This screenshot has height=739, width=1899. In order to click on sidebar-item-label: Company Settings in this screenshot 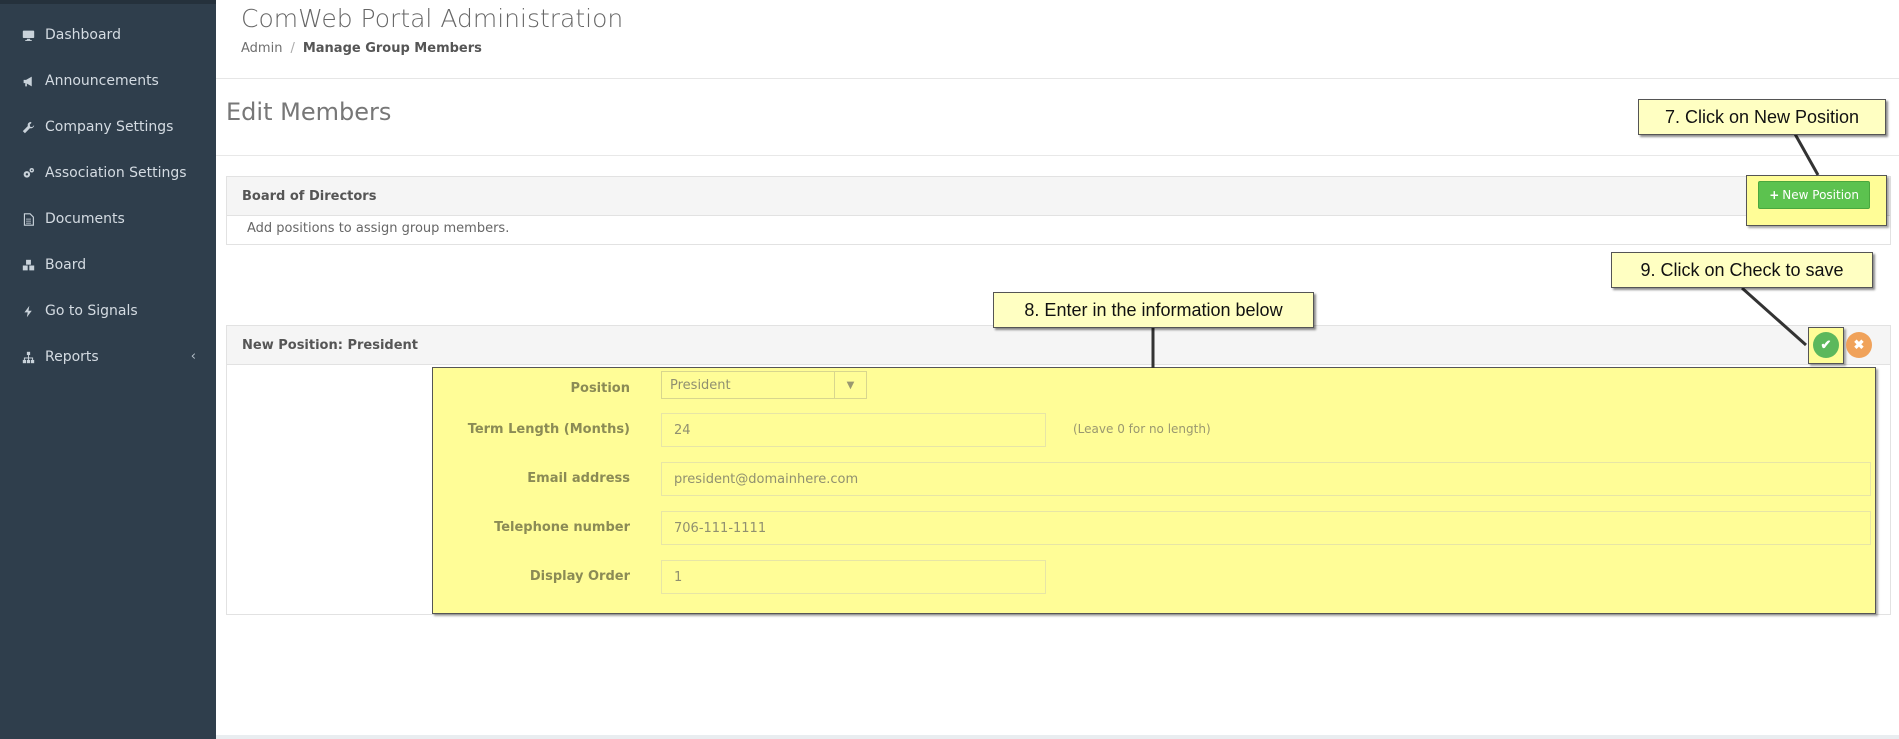, I will do `click(109, 127)`.